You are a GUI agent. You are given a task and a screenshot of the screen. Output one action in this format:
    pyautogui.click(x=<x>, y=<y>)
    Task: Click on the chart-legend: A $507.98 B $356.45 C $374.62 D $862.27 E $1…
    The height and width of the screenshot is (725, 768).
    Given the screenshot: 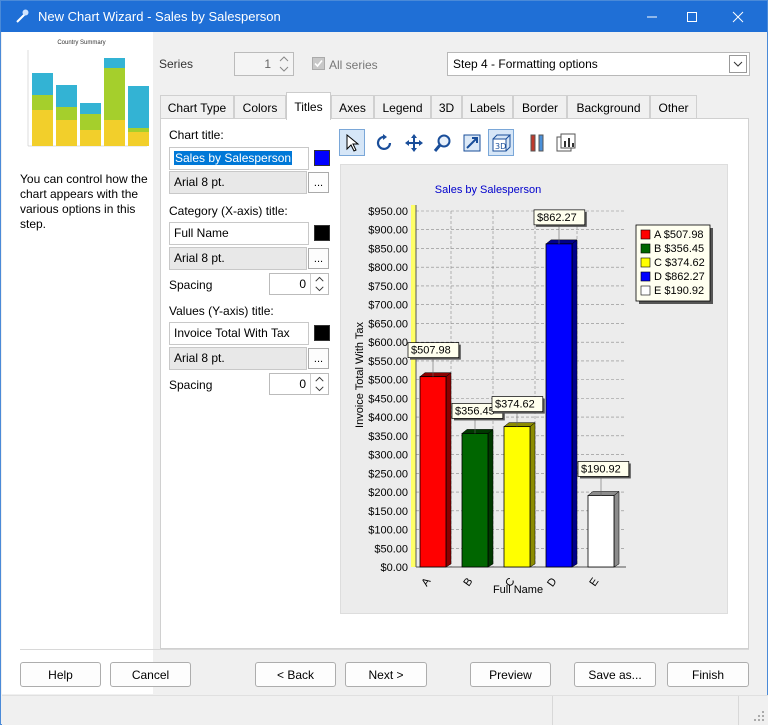 What is the action you would take?
    pyautogui.click(x=674, y=264)
    